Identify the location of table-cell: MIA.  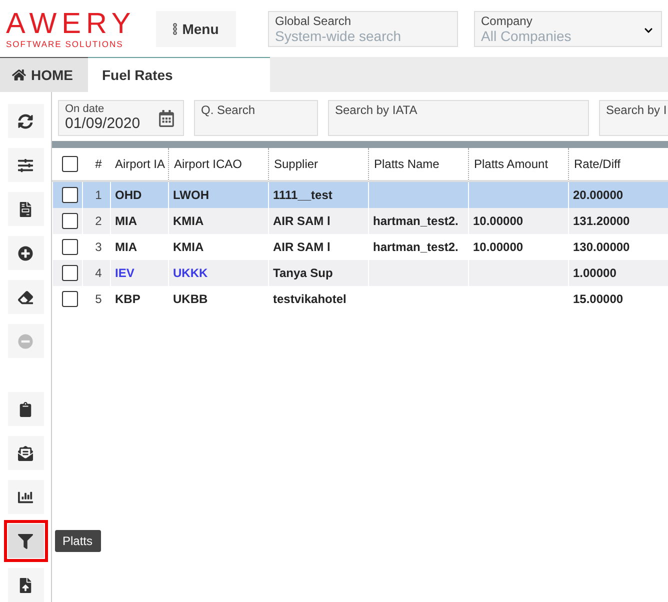
(139, 221).